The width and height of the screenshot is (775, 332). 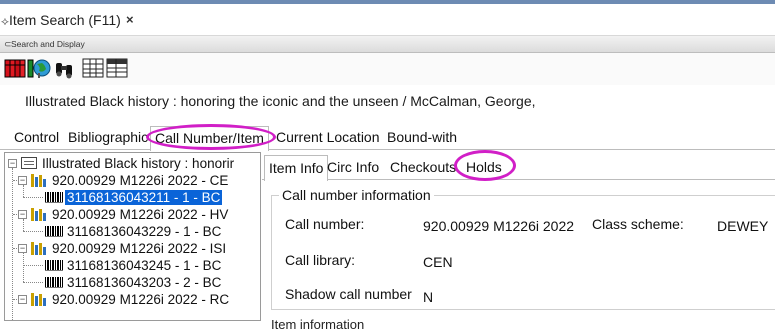 What do you see at coordinates (108, 137) in the screenshot?
I see `tab-bibliographic: Bibliographic` at bounding box center [108, 137].